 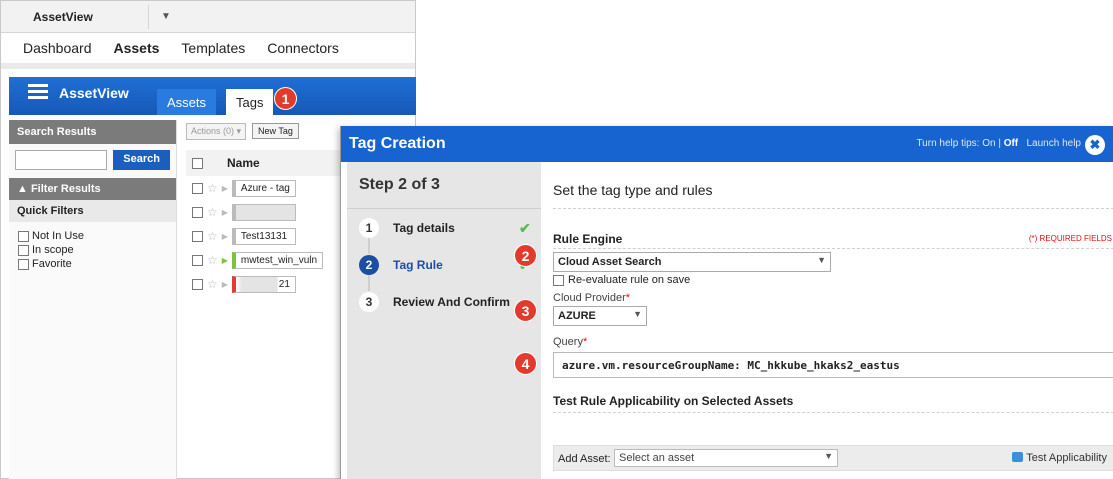 I want to click on help-tips: Turn help tips: On | Off Launch help, so click(x=998, y=143).